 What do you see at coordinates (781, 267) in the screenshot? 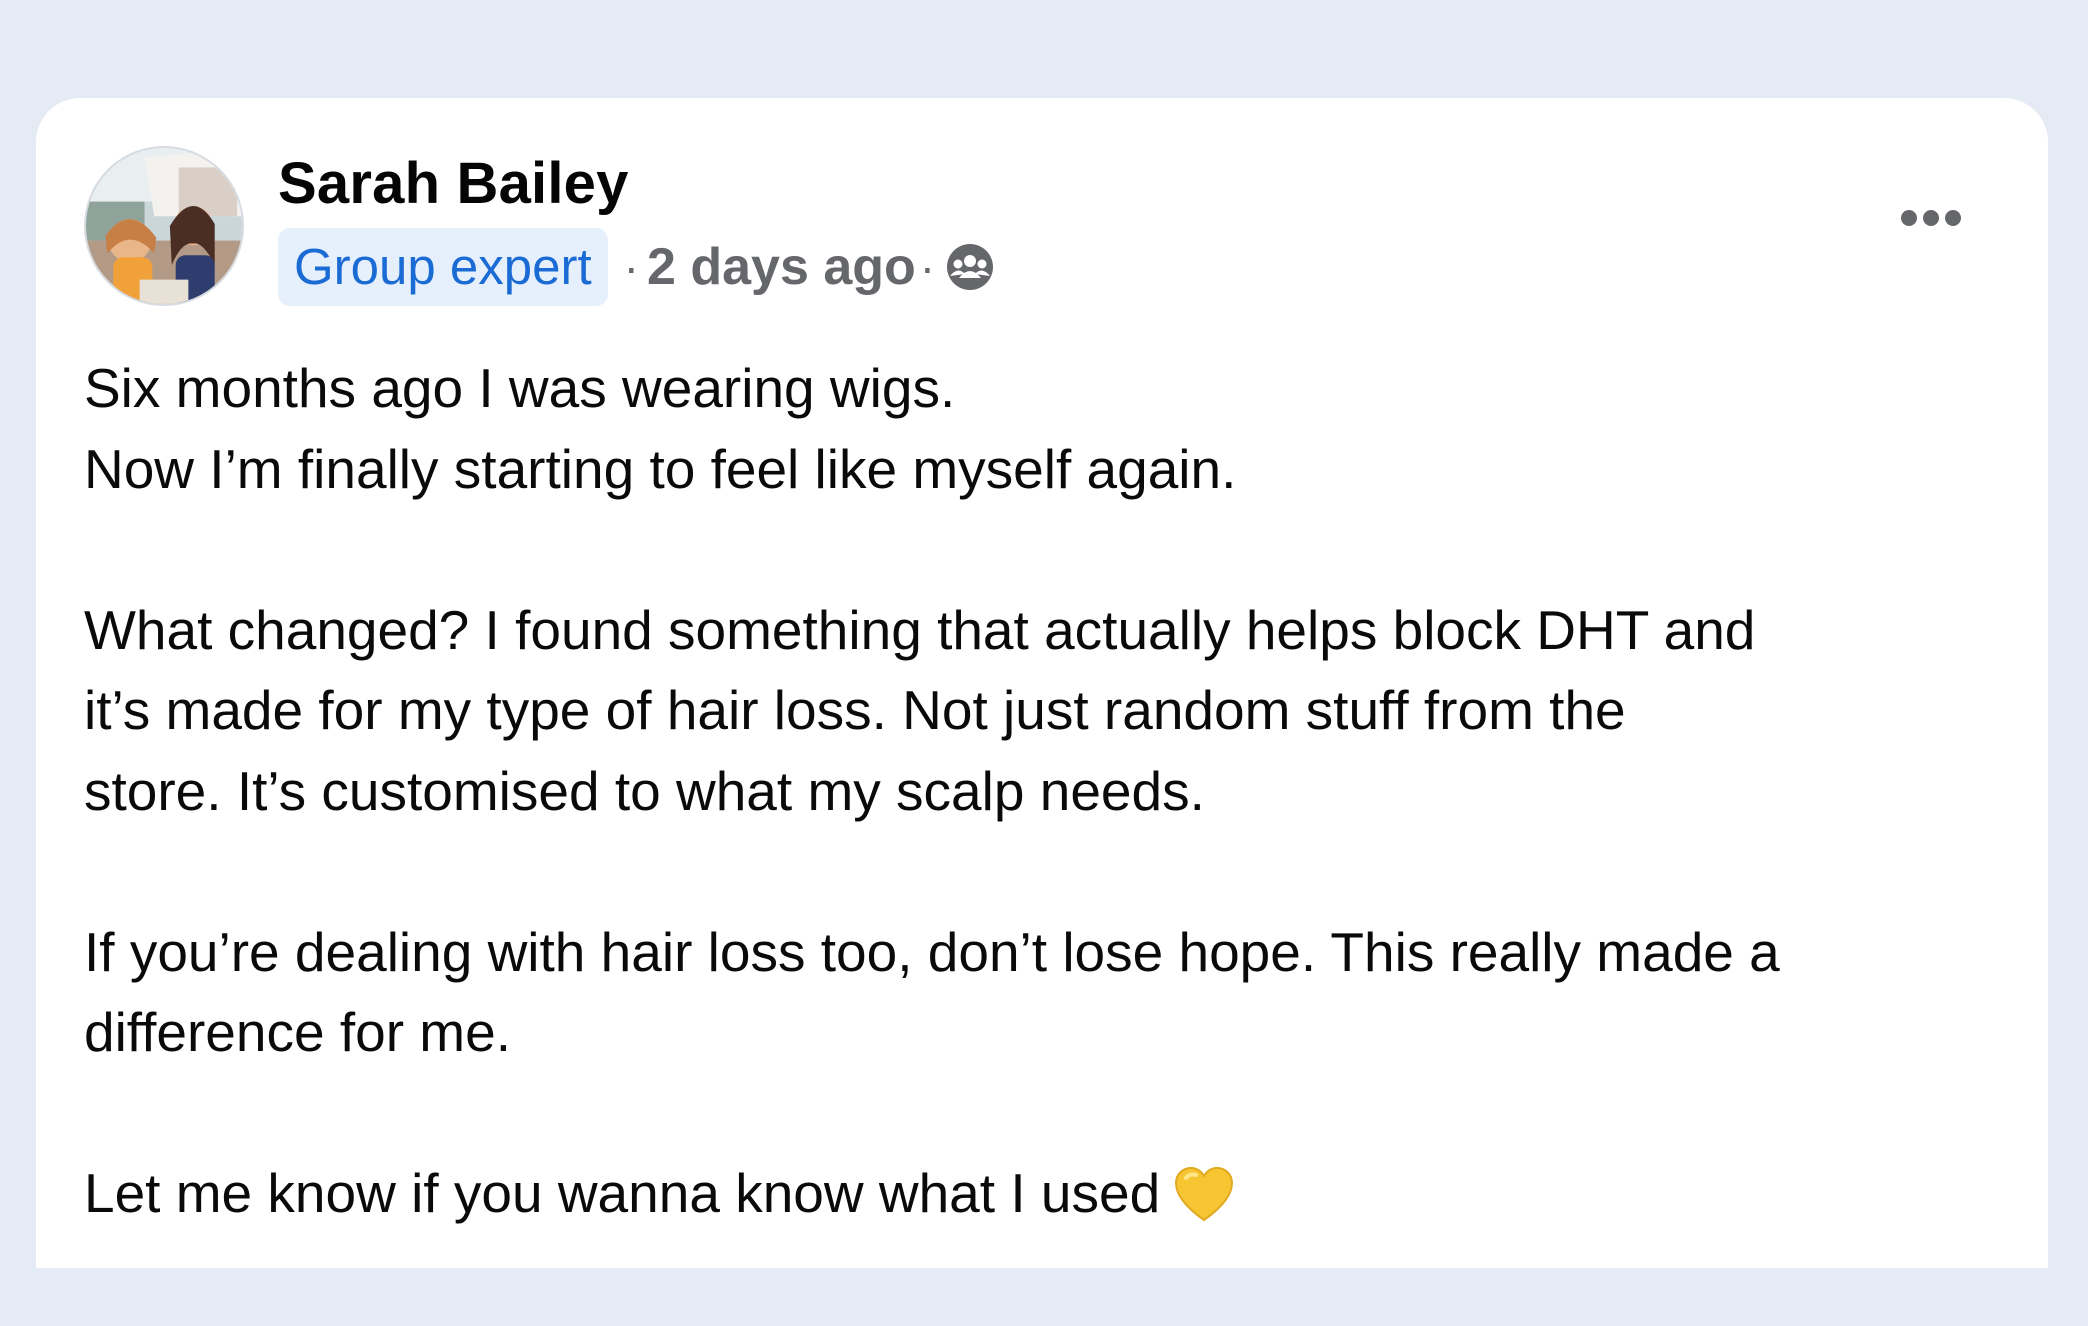
I see `post-timestamp: 2 days ago` at bounding box center [781, 267].